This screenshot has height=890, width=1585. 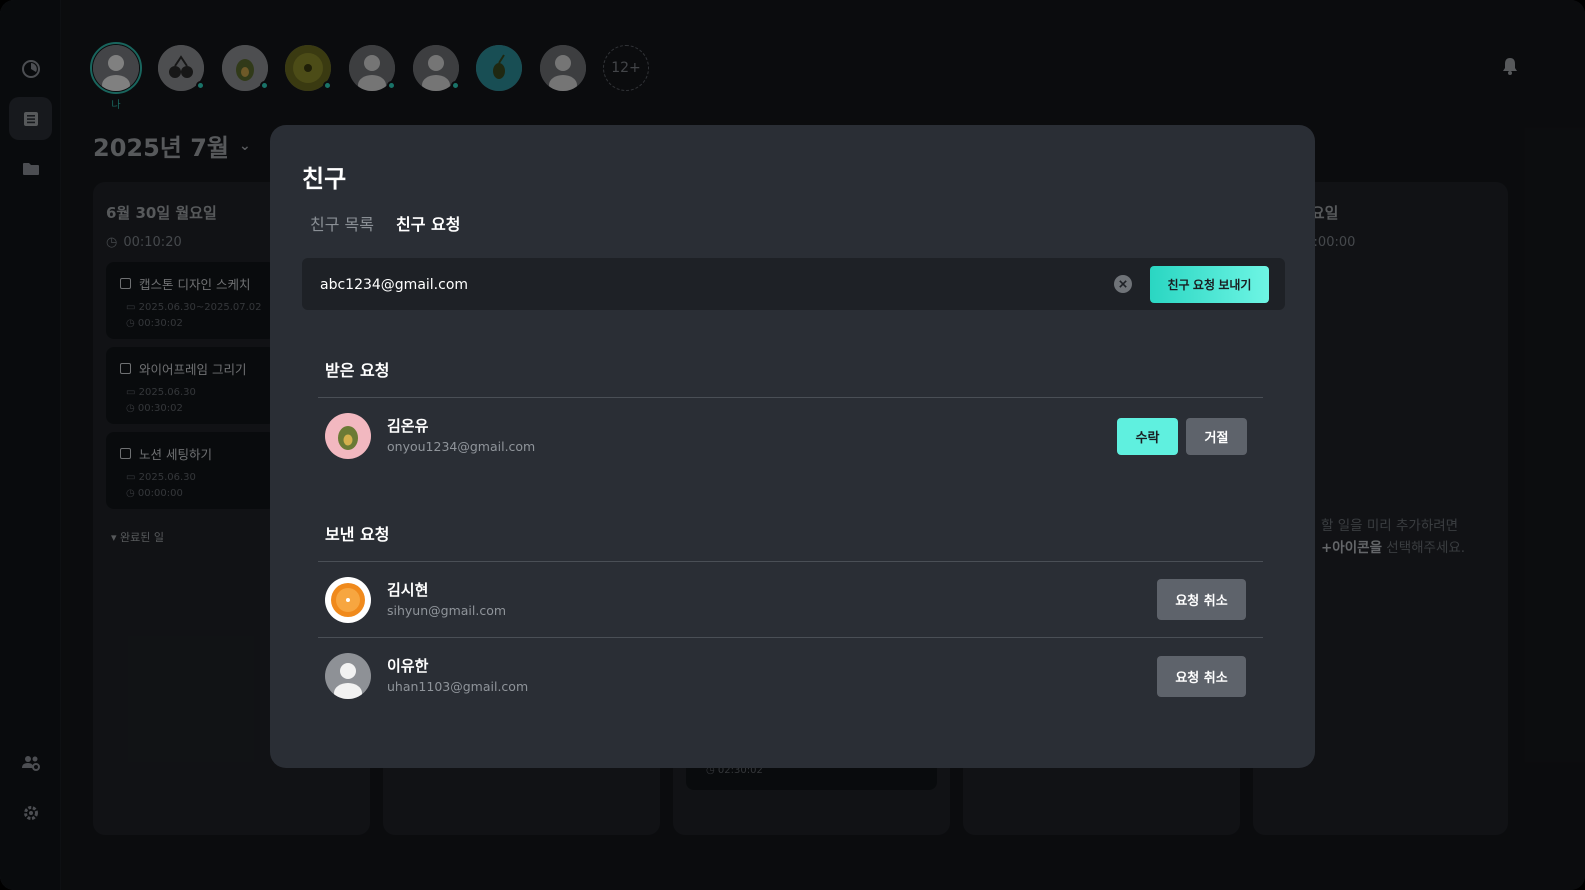 I want to click on tab-friend-requests: 친구 요청, so click(x=428, y=223).